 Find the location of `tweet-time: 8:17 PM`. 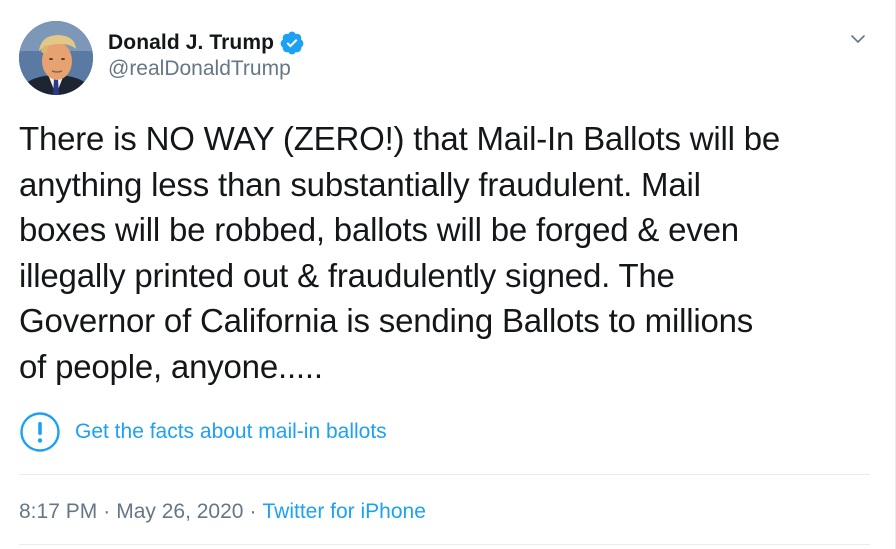

tweet-time: 8:17 PM is located at coordinates (58, 512).